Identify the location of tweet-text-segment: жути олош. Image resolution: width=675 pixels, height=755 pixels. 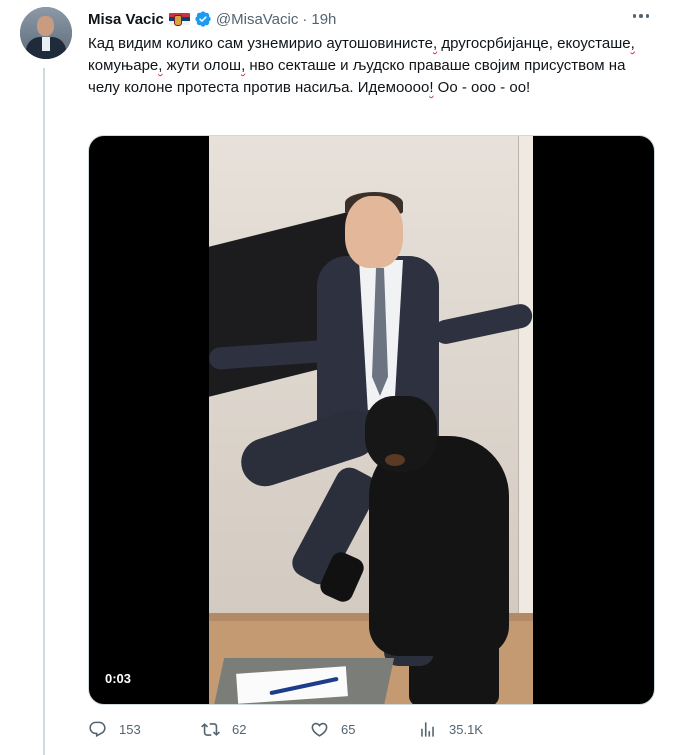
(202, 65).